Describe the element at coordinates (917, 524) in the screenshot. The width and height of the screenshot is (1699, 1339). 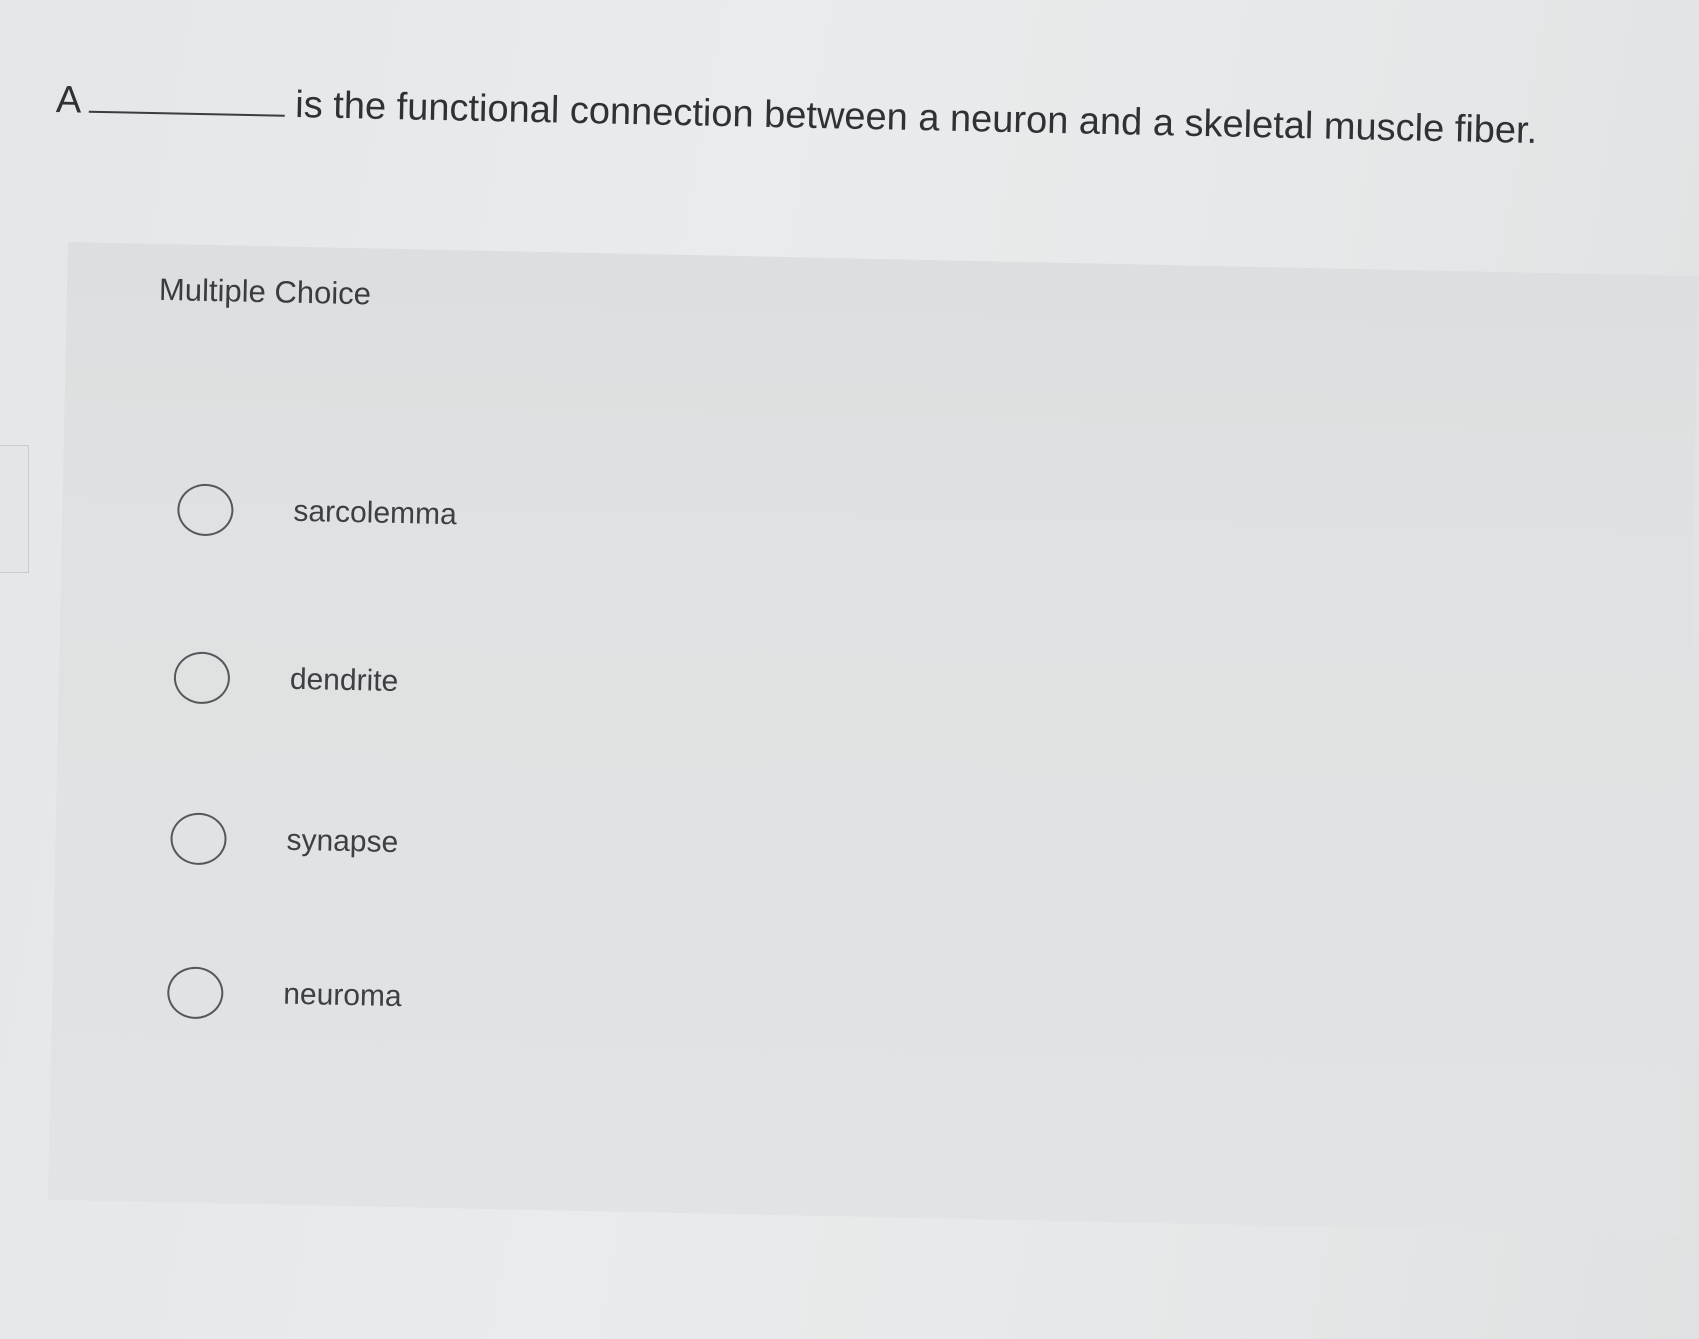
I see `option-sarcolemma: sarcolemma` at that location.